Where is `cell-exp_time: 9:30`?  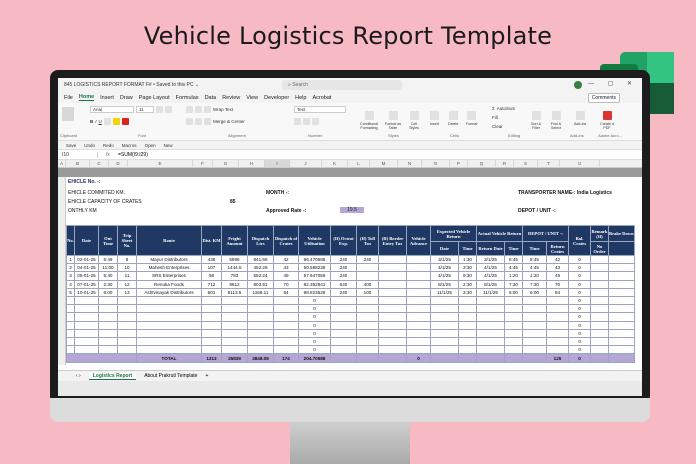 cell-exp_time: 9:30 is located at coordinates (467, 276).